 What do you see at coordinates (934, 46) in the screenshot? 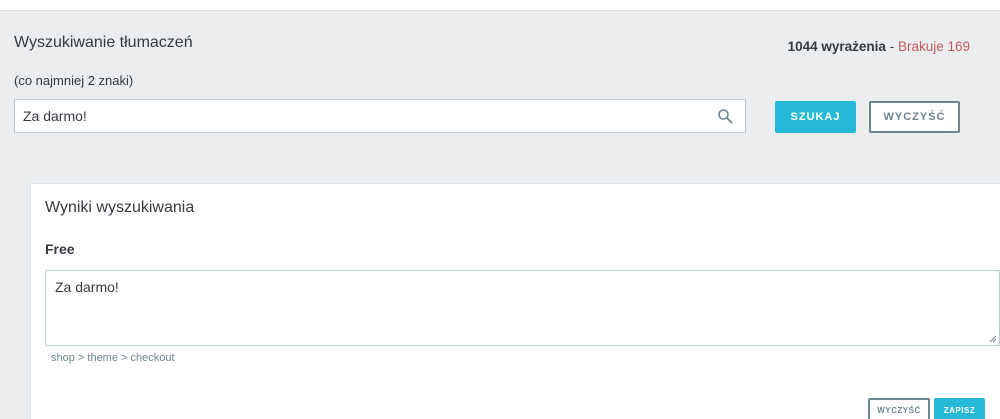
I see `missing-count-link: Brakuje 169` at bounding box center [934, 46].